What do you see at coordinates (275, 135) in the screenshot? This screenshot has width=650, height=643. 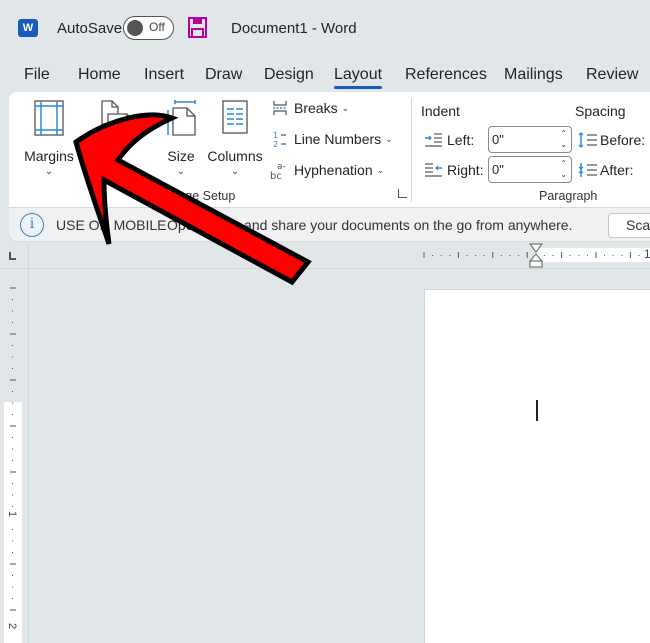 I see `svg-text: 1` at bounding box center [275, 135].